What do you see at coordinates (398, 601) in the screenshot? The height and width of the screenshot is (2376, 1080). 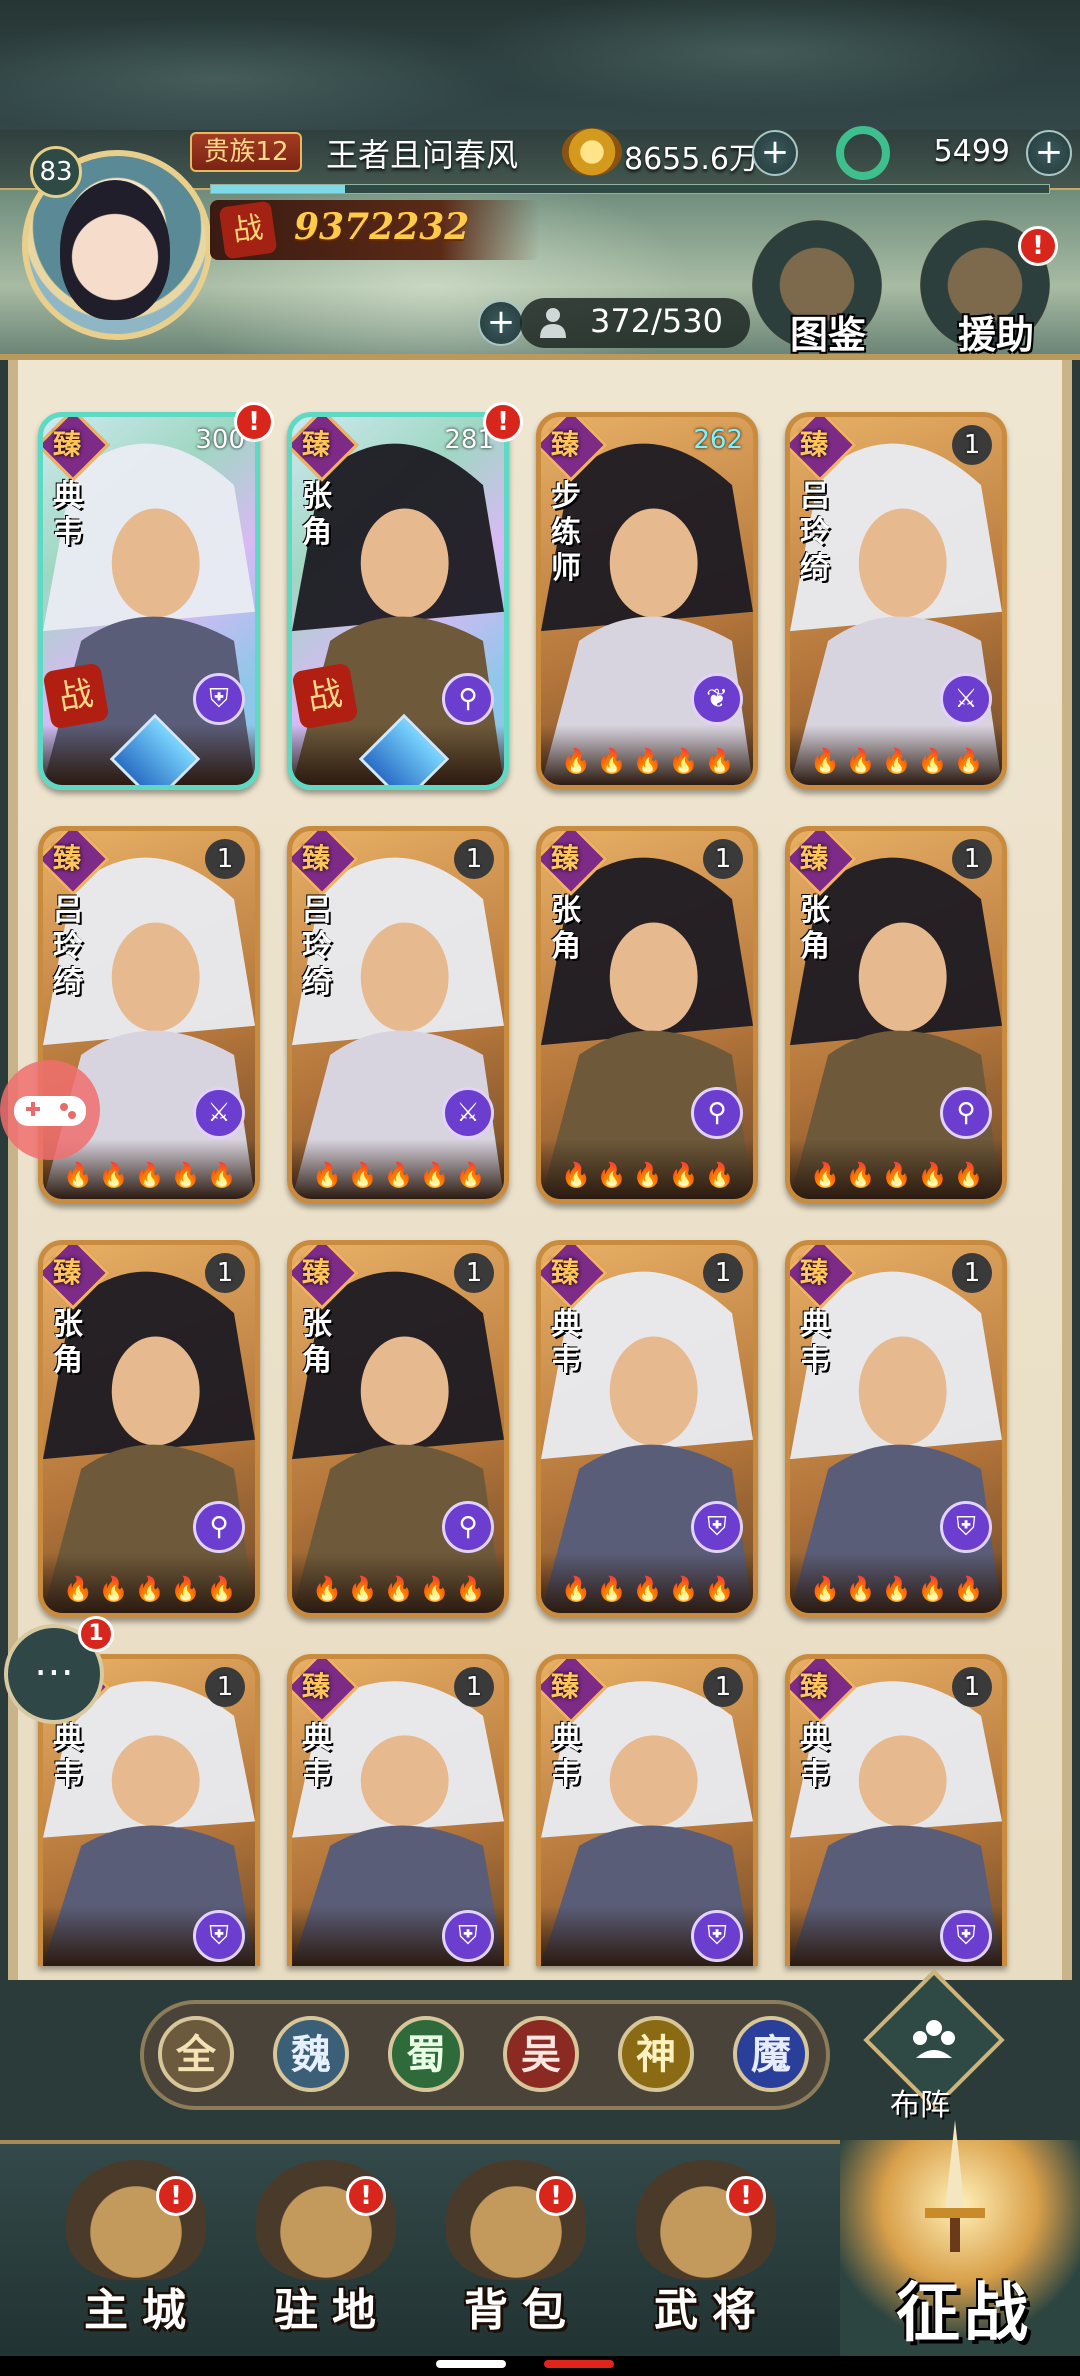 I see `hero-card: 臻 281 张角 ⚲ 战` at bounding box center [398, 601].